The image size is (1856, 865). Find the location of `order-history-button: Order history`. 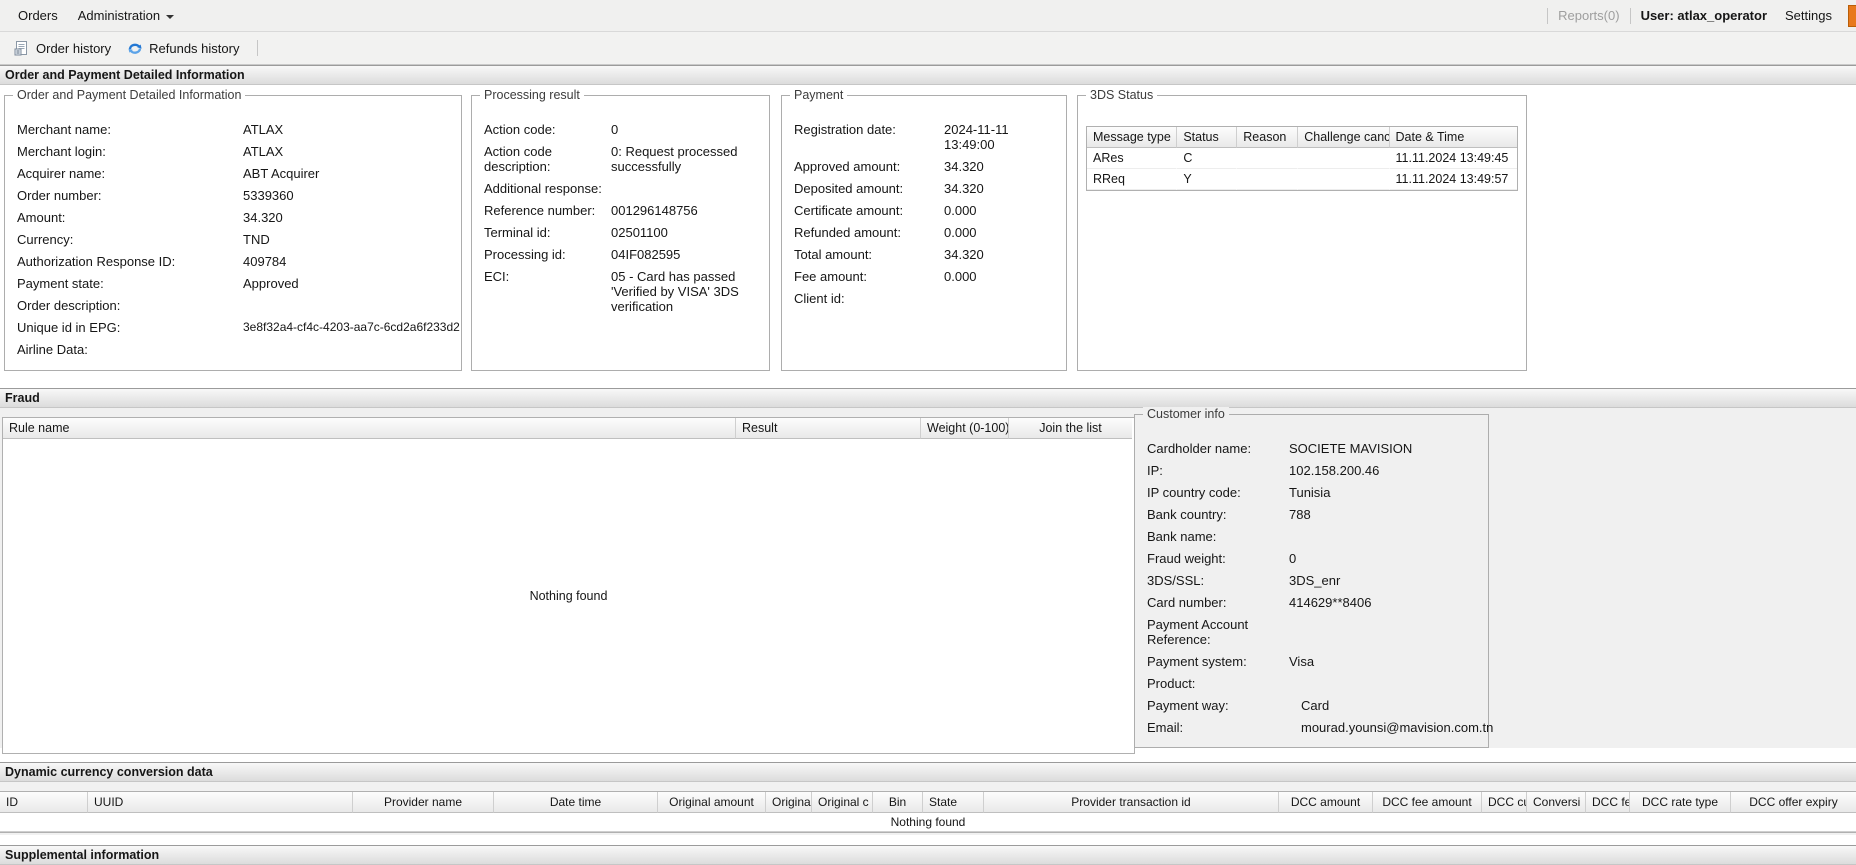

order-history-button: Order history is located at coordinates (62, 48).